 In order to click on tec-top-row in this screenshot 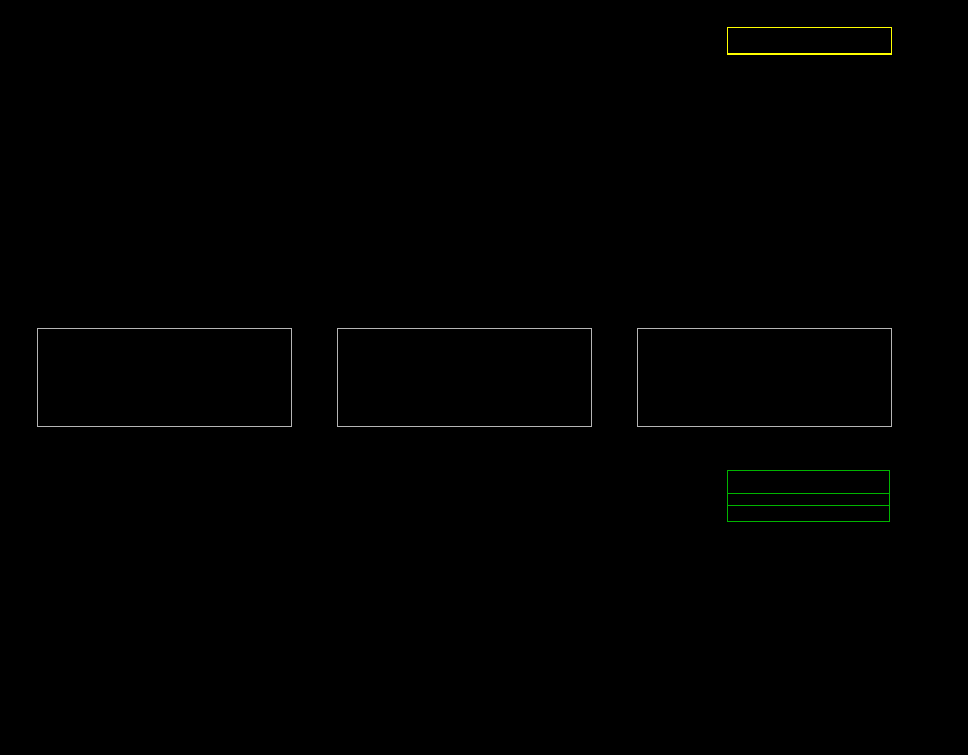, I will do `click(808, 531)`.